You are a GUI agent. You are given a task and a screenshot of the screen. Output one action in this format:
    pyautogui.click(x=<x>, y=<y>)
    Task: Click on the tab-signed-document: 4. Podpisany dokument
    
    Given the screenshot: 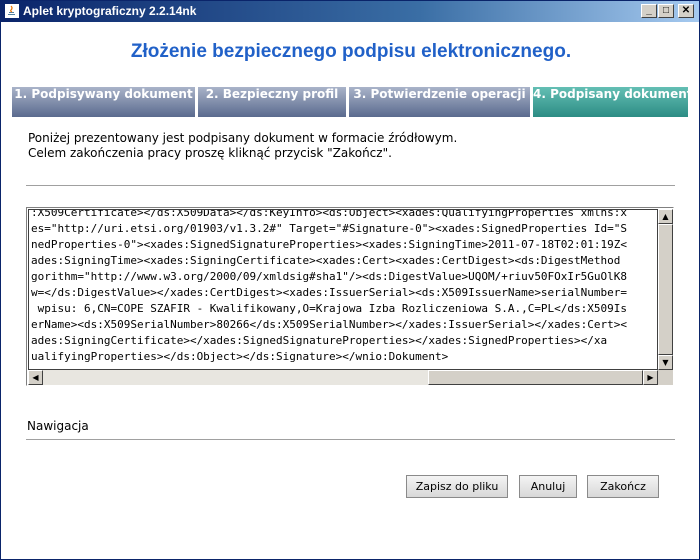 What is the action you would take?
    pyautogui.click(x=612, y=102)
    